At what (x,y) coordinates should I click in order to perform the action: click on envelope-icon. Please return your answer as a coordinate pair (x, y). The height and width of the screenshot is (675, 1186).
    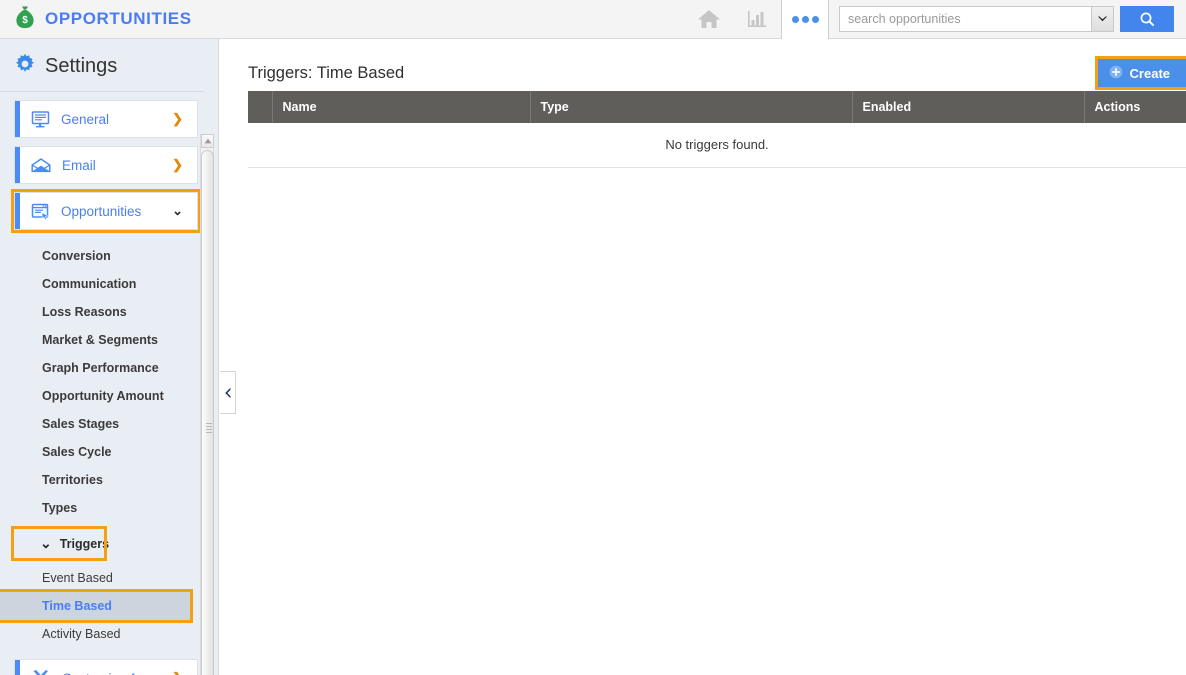
    Looking at the image, I should click on (41, 165).